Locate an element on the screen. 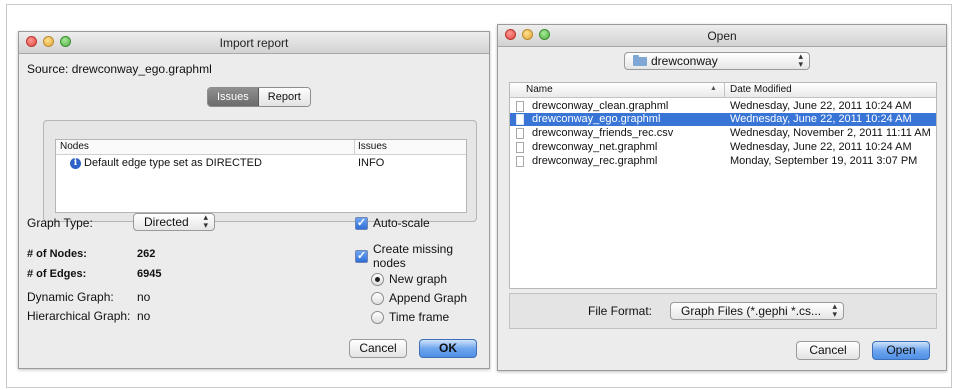 This screenshot has height=390, width=959. radio-new-graph: New graph is located at coordinates (409, 279).